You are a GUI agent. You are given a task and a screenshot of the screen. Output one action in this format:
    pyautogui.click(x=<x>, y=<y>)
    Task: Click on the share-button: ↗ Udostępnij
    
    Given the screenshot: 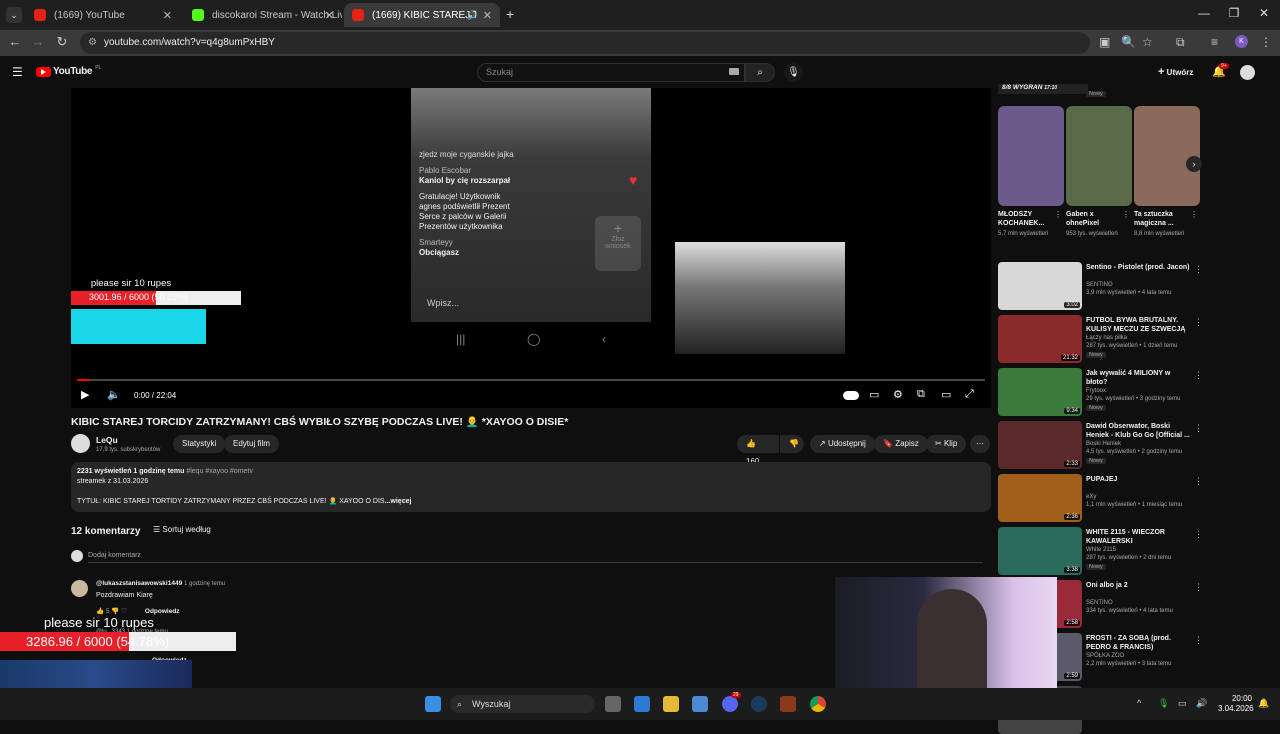 What is the action you would take?
    pyautogui.click(x=842, y=444)
    